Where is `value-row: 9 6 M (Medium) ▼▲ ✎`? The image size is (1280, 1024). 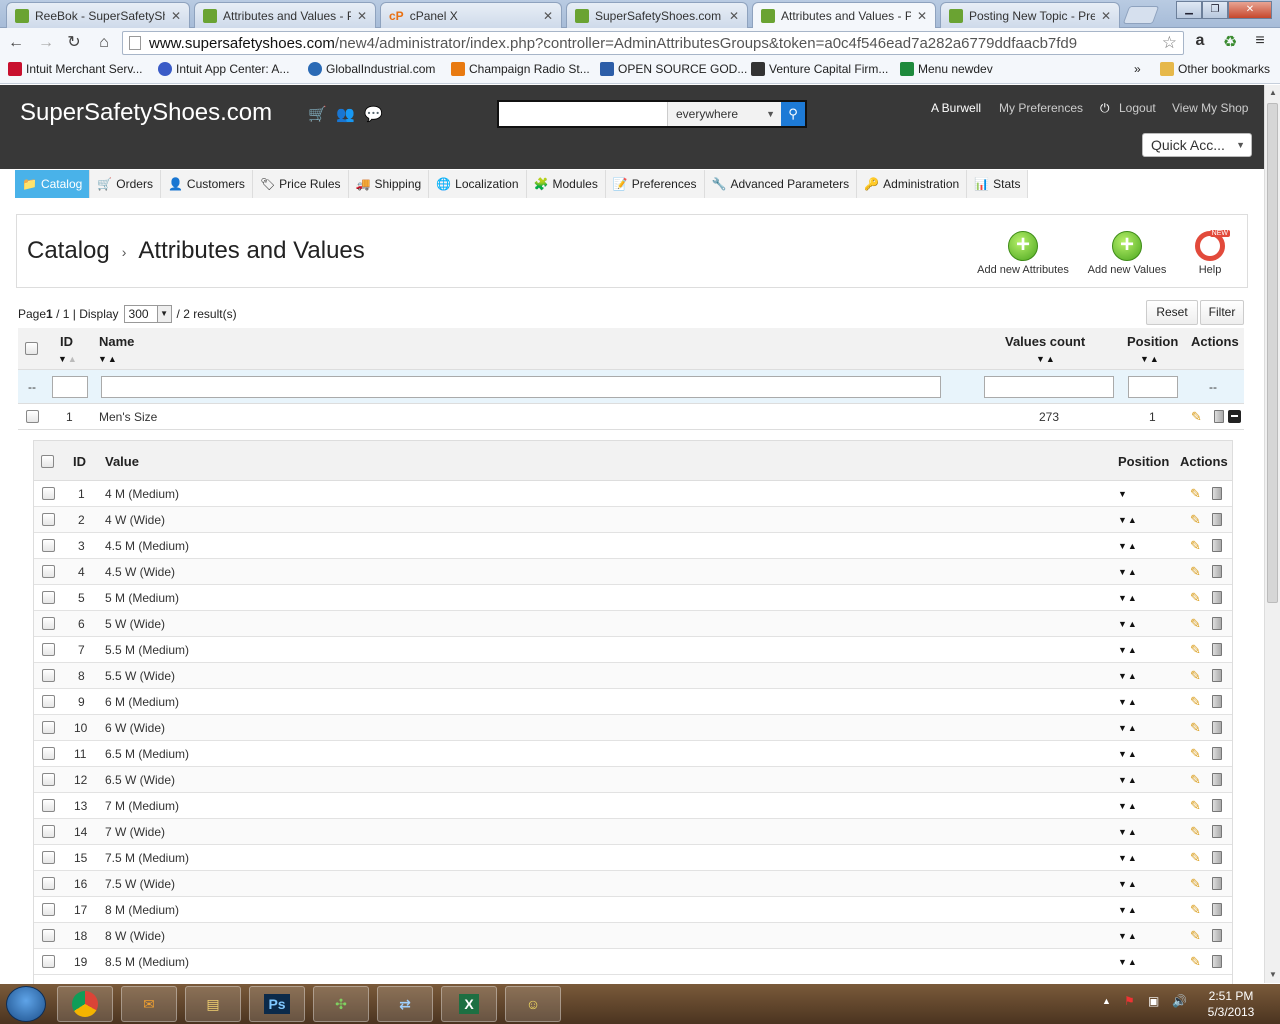 value-row: 9 6 M (Medium) ▼▲ ✎ is located at coordinates (633, 702).